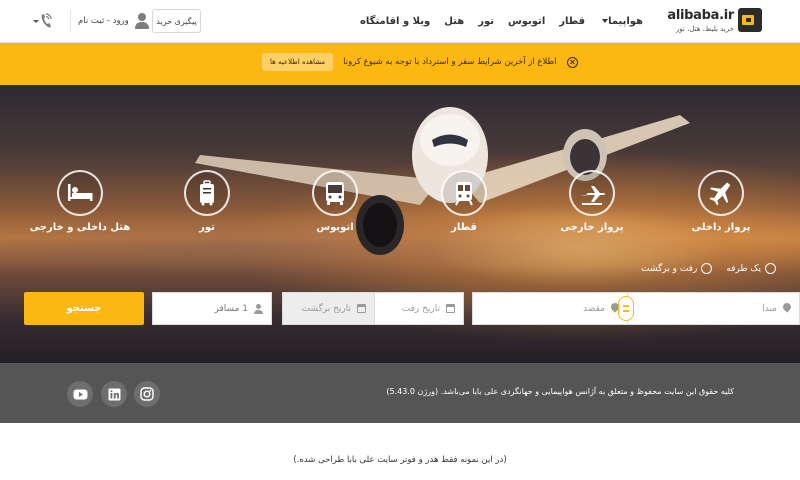 The image size is (800, 480). What do you see at coordinates (721, 193) in the screenshot?
I see `domestic-flight-icon` at bounding box center [721, 193].